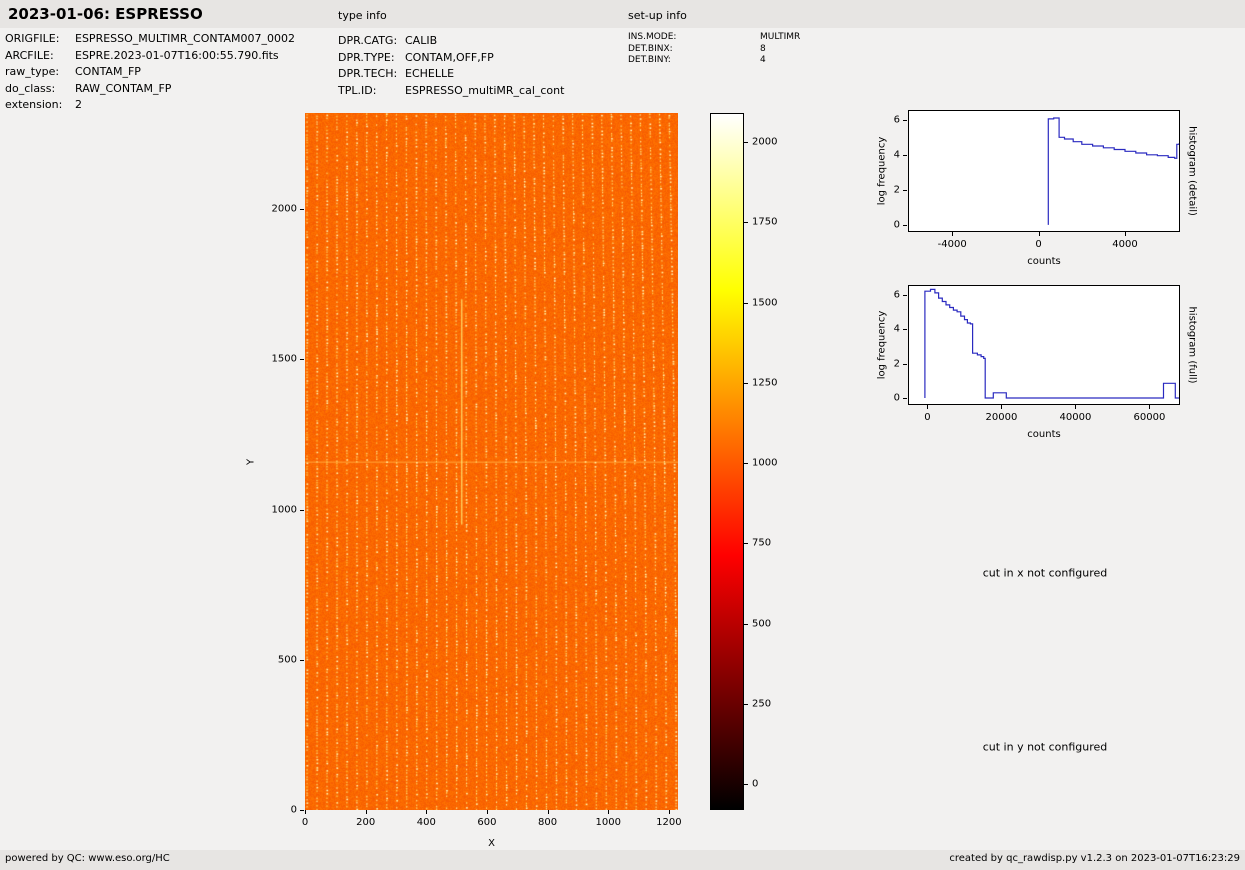  What do you see at coordinates (32, 71) in the screenshot?
I see `metadata-label: raw_type:` at bounding box center [32, 71].